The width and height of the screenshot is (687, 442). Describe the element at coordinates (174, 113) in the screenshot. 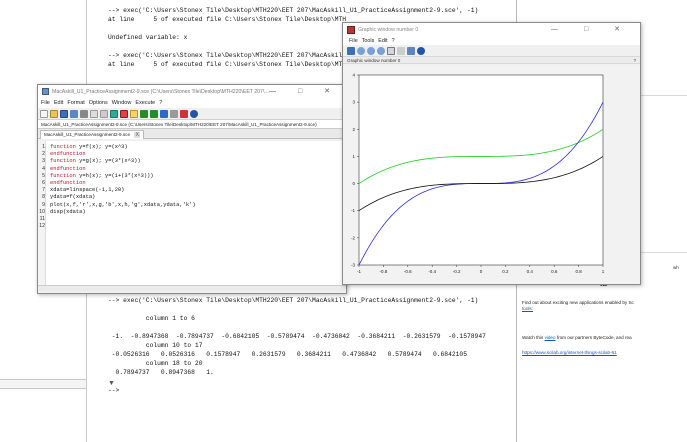

I see `split-icon` at that location.